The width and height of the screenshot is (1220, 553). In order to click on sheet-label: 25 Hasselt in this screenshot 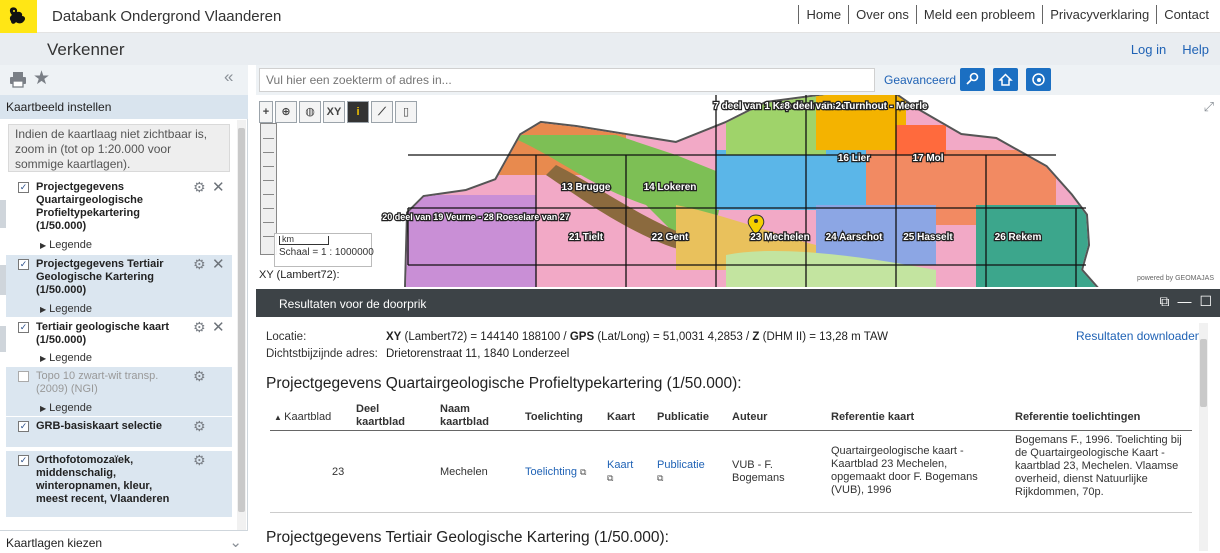, I will do `click(928, 237)`.